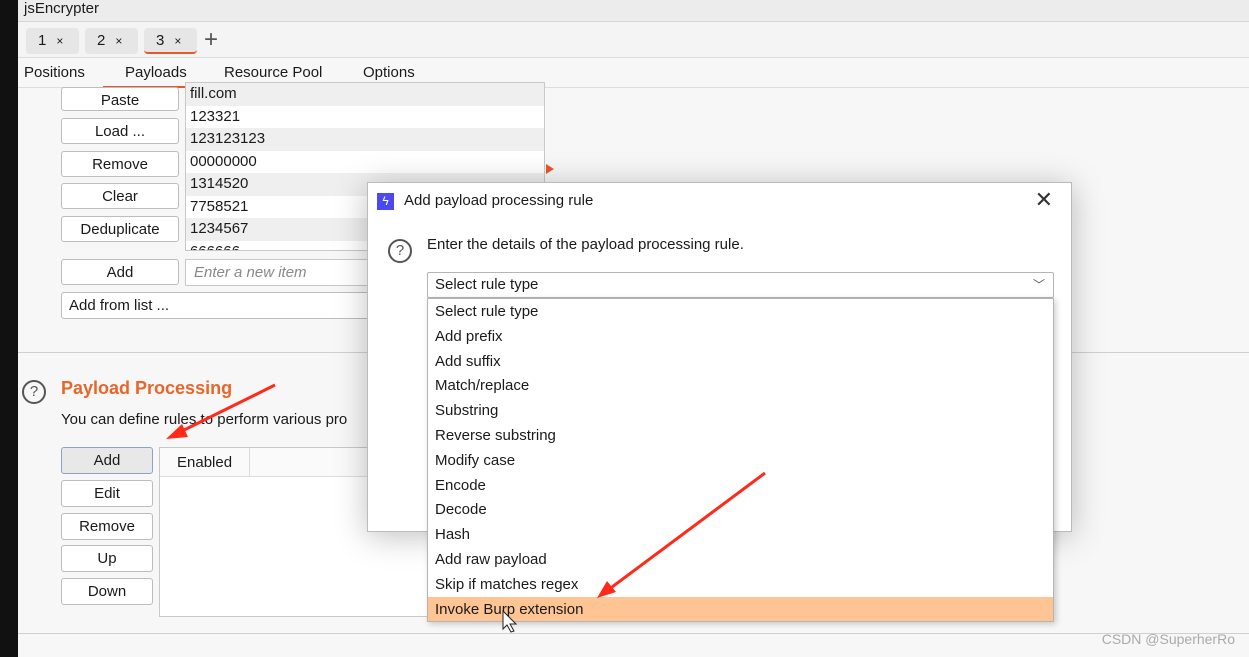 Image resolution: width=1249 pixels, height=657 pixels. Describe the element at coordinates (1044, 200) in the screenshot. I see `close-icon: ✕` at that location.